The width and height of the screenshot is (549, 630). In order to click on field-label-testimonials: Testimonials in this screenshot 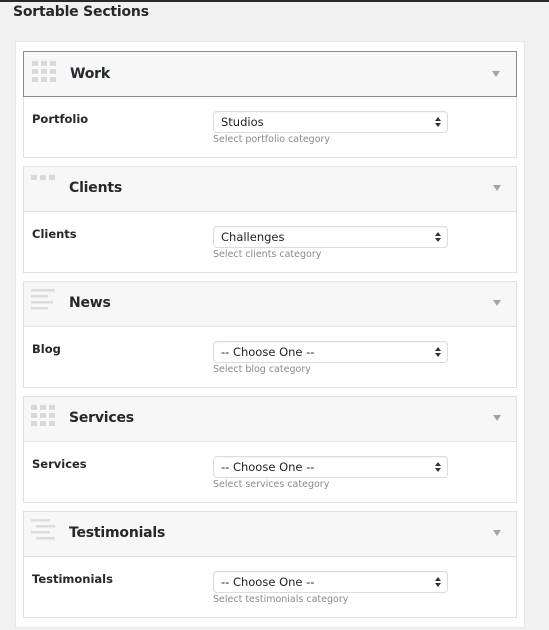, I will do `click(72, 579)`.